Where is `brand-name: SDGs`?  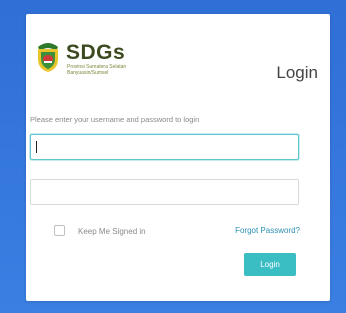 brand-name: SDGs is located at coordinates (96, 52).